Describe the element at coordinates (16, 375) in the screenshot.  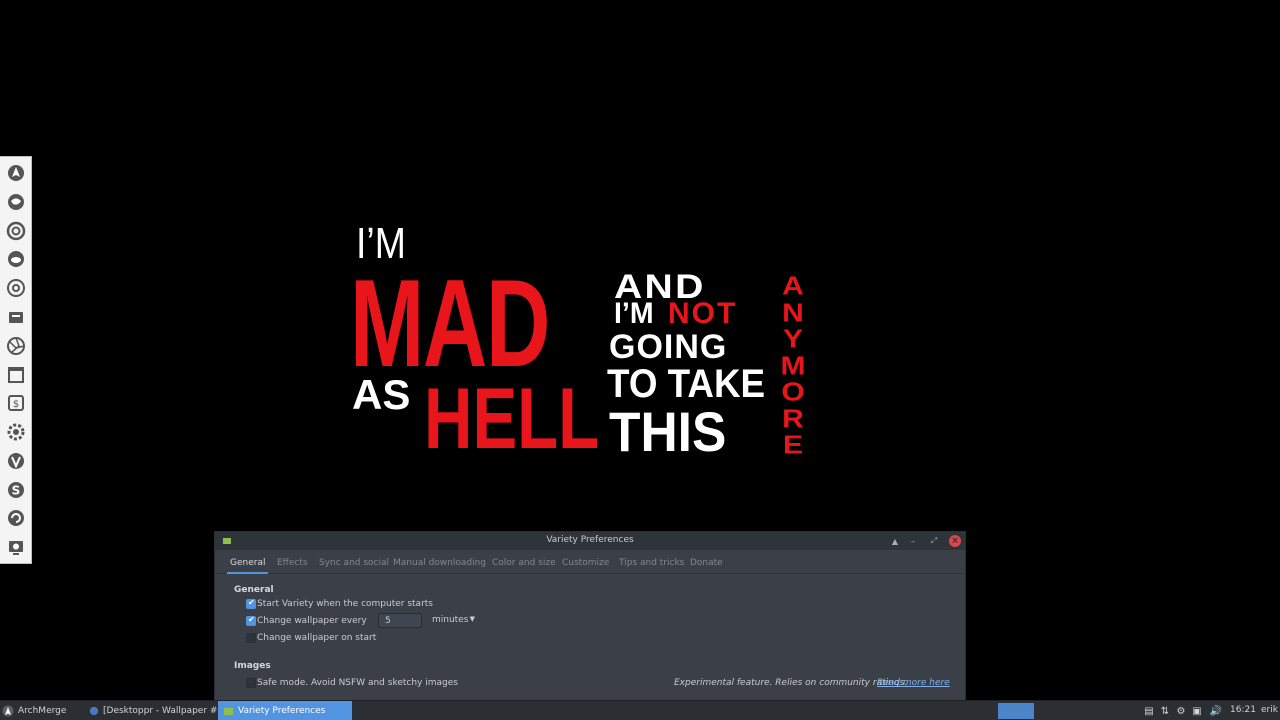
I see `window-icon` at that location.